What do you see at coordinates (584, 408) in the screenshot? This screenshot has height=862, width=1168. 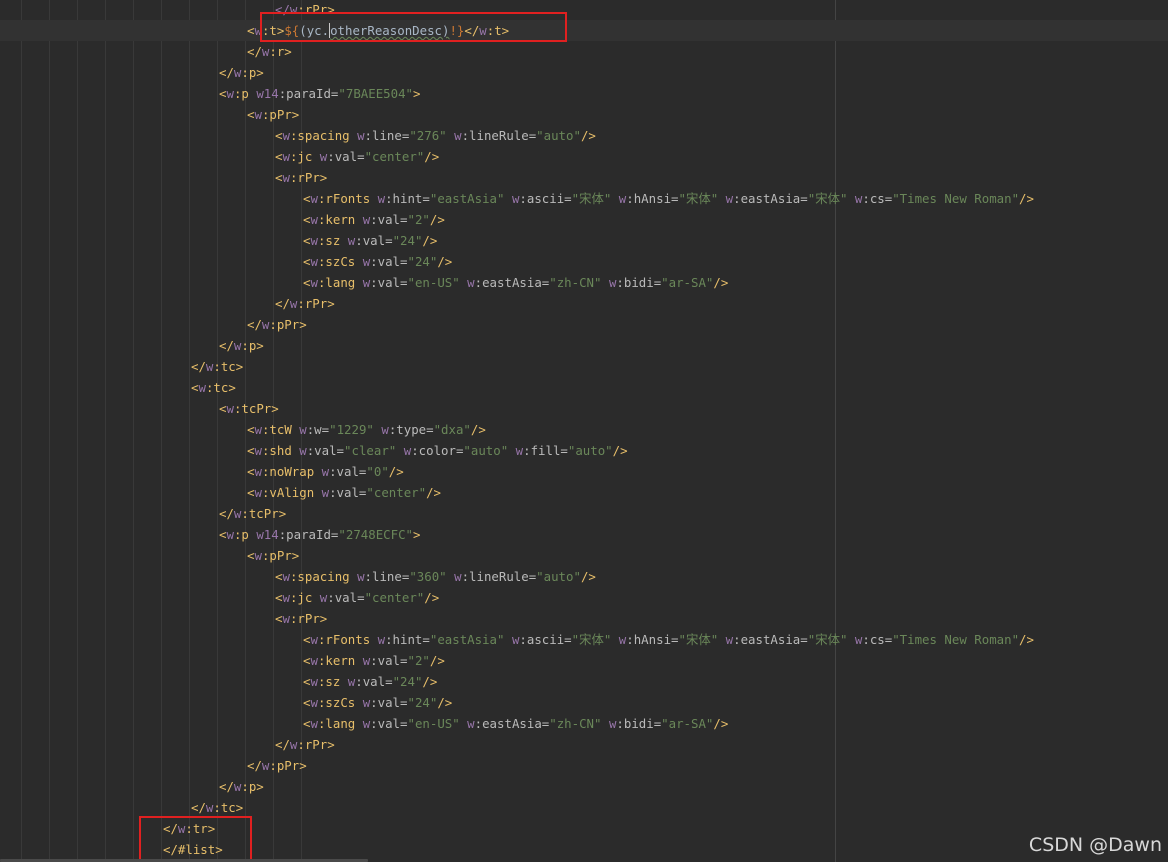 I see `code-line: <w:tcPr>` at bounding box center [584, 408].